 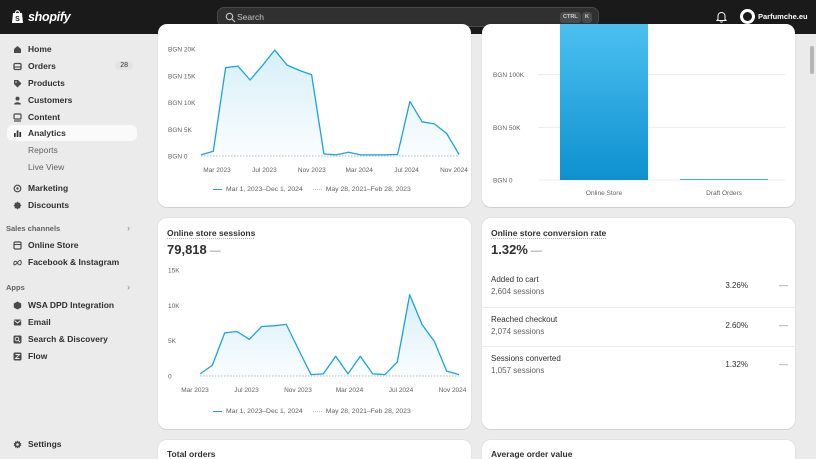 I want to click on y-tick-label: BGN 0, so click(x=178, y=157).